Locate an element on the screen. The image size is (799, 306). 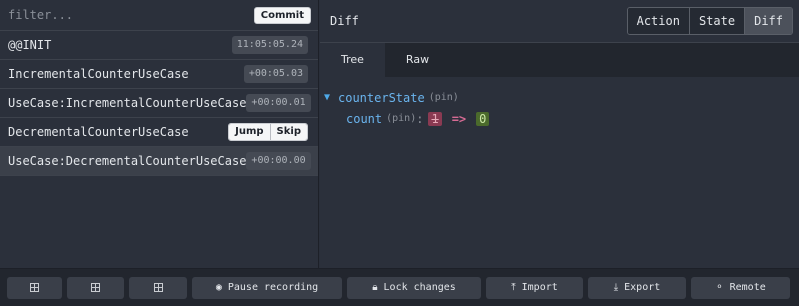
dock-right-button is located at coordinates (158, 287).